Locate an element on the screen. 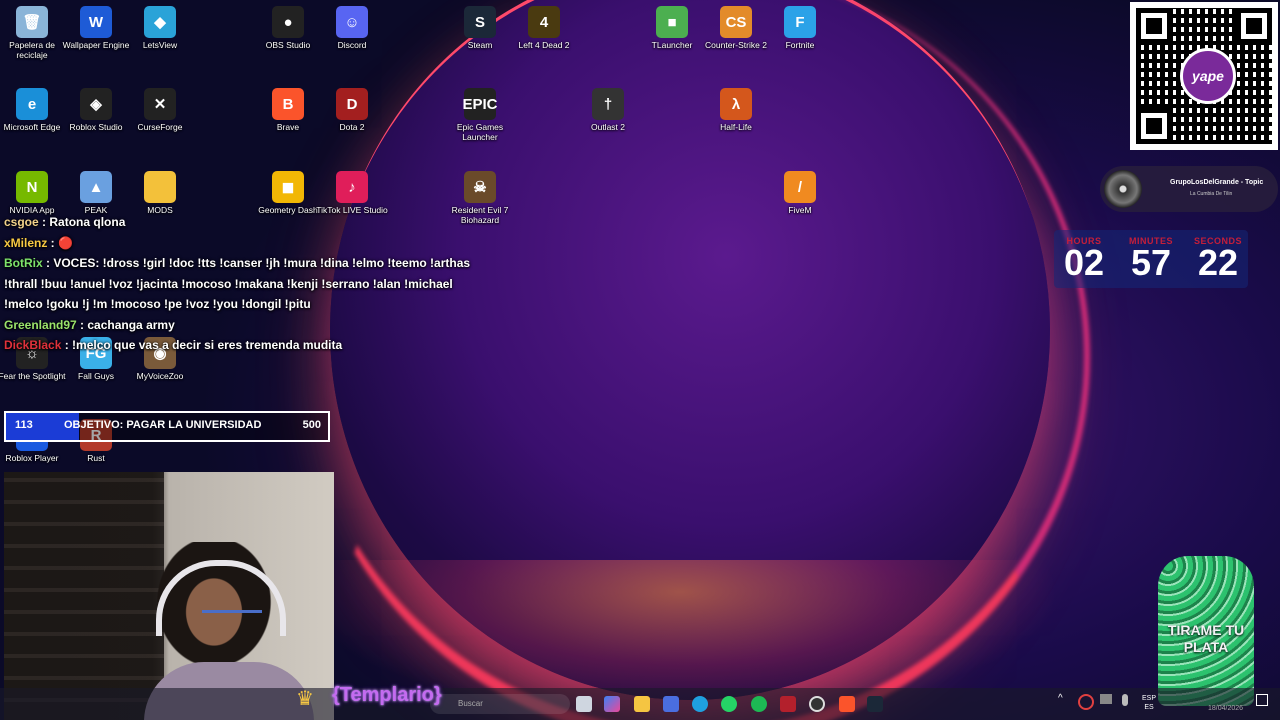  app-icon: ☺ is located at coordinates (352, 22).